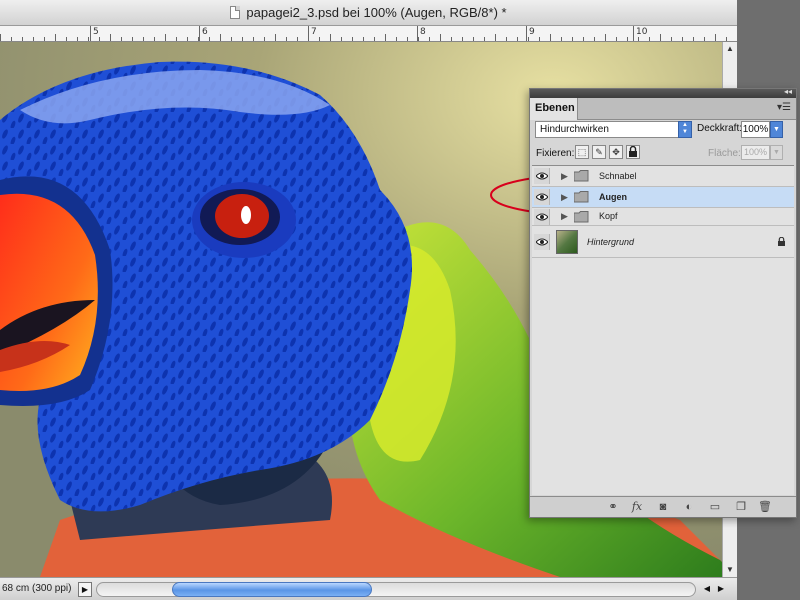 The height and width of the screenshot is (600, 800). What do you see at coordinates (755, 152) in the screenshot?
I see `fill-input: 100%` at bounding box center [755, 152].